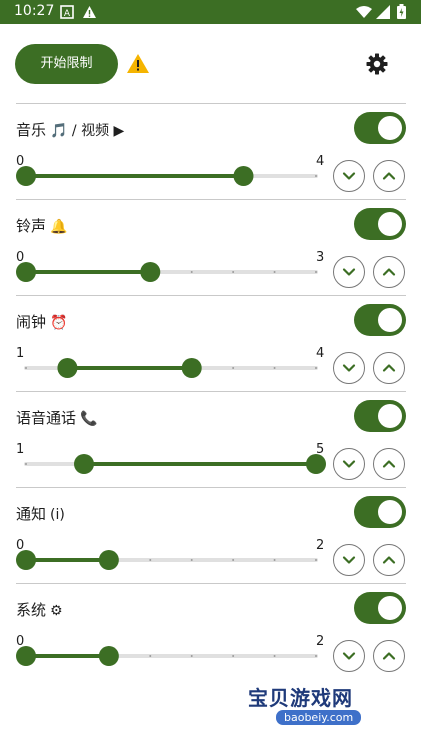 The width and height of the screenshot is (421, 750). What do you see at coordinates (300, 698) in the screenshot?
I see `watermark-text: 宝贝游戏网` at bounding box center [300, 698].